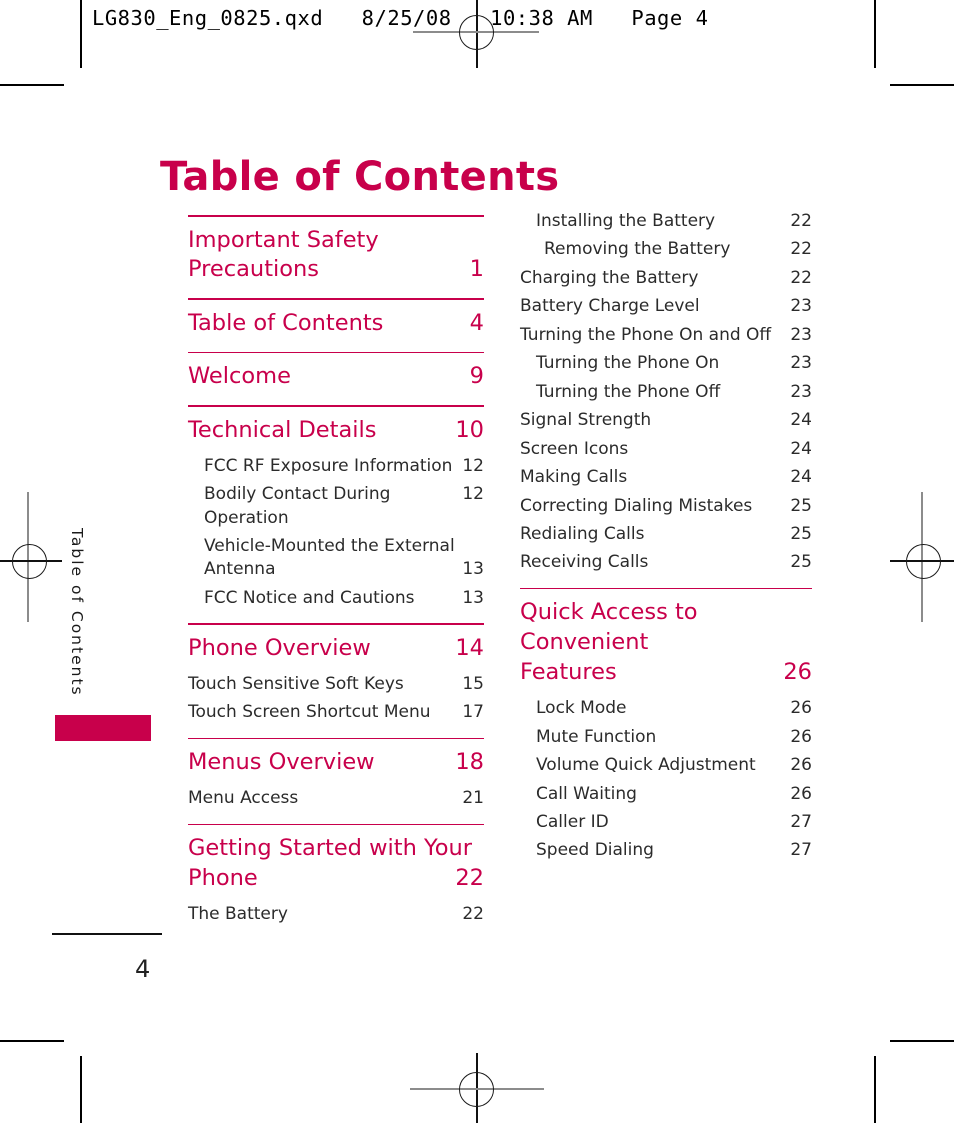  What do you see at coordinates (297, 506) in the screenshot?
I see `toc-entry-label: Bodily Contact During Operation` at bounding box center [297, 506].